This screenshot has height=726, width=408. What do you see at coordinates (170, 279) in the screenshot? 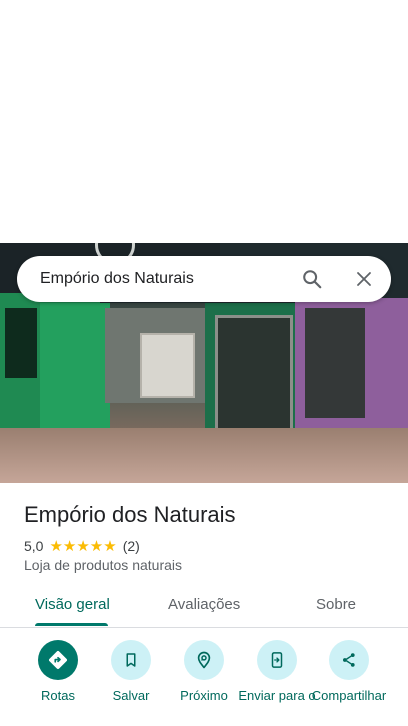
I see `search-input: Empório dos Naturais` at bounding box center [170, 279].